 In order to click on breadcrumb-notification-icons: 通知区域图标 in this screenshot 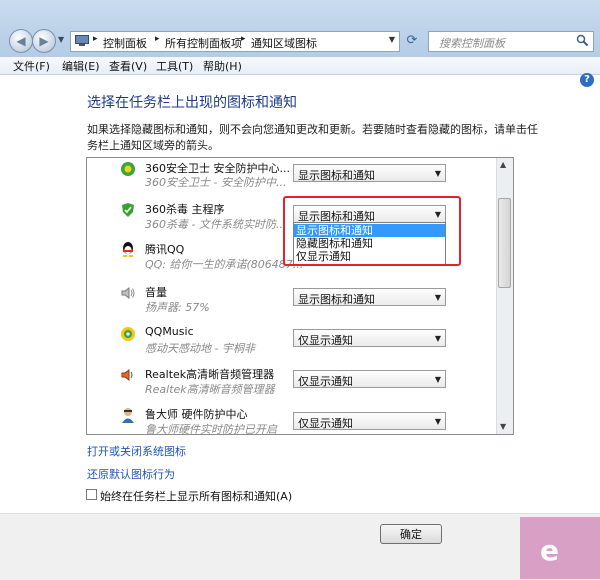, I will do `click(284, 43)`.